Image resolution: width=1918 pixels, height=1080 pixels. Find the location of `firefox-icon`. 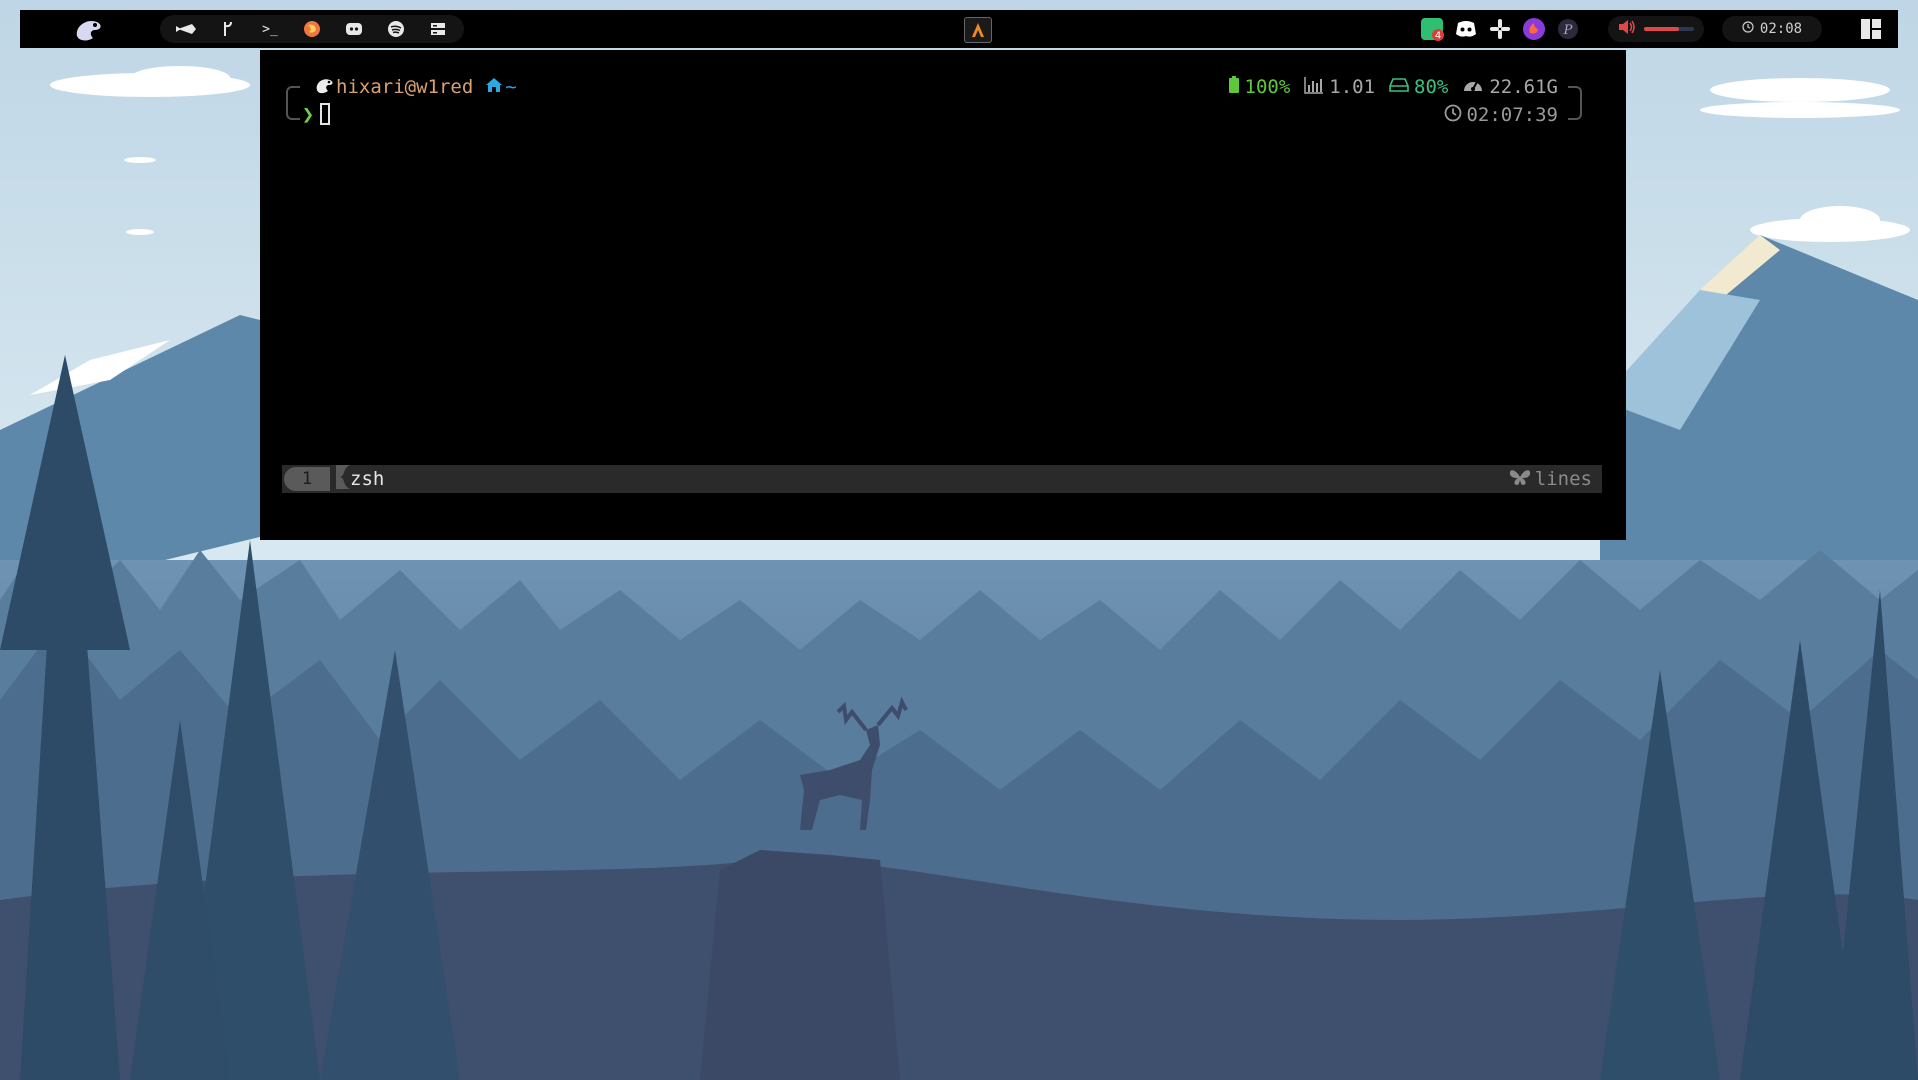

firefox-icon is located at coordinates (312, 29).